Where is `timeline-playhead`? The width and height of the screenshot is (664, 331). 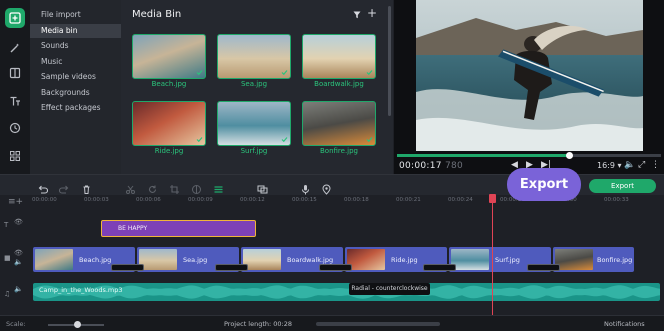
timeline-playhead is located at coordinates (492, 255).